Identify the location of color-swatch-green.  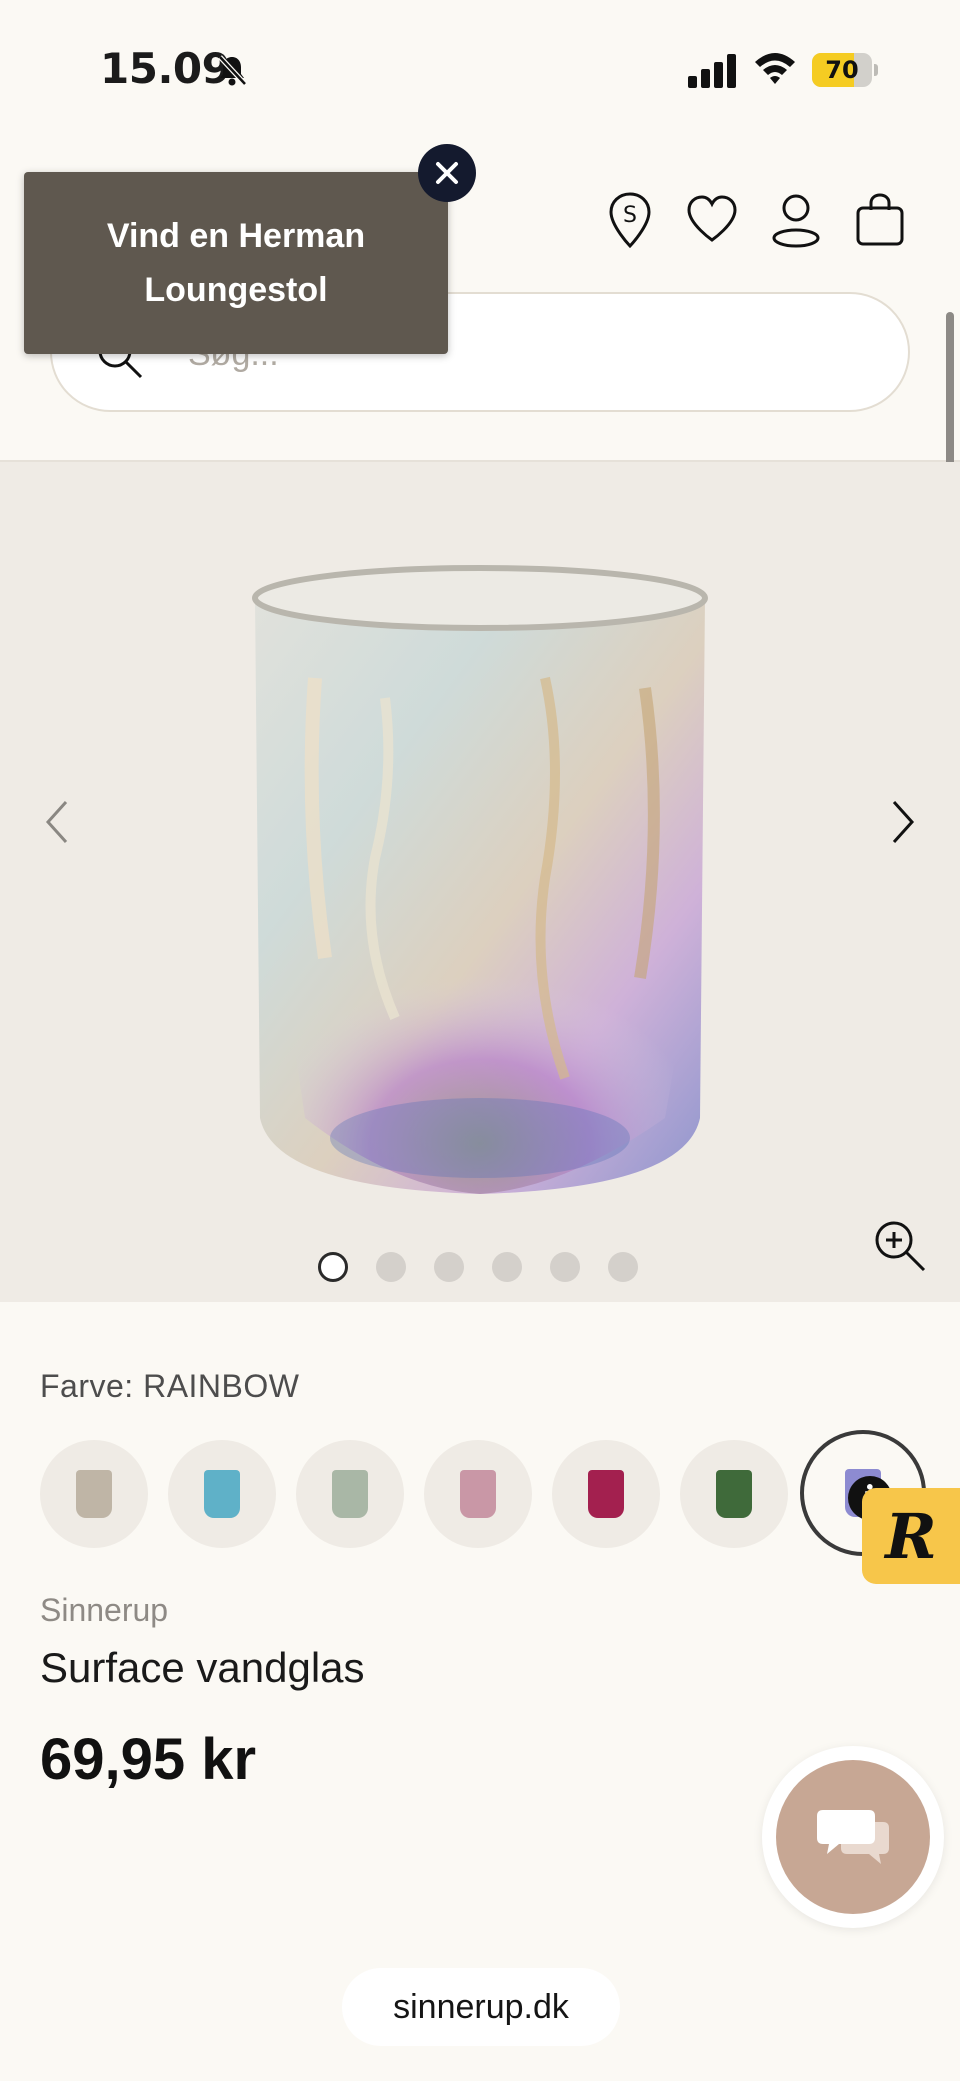
(734, 1494).